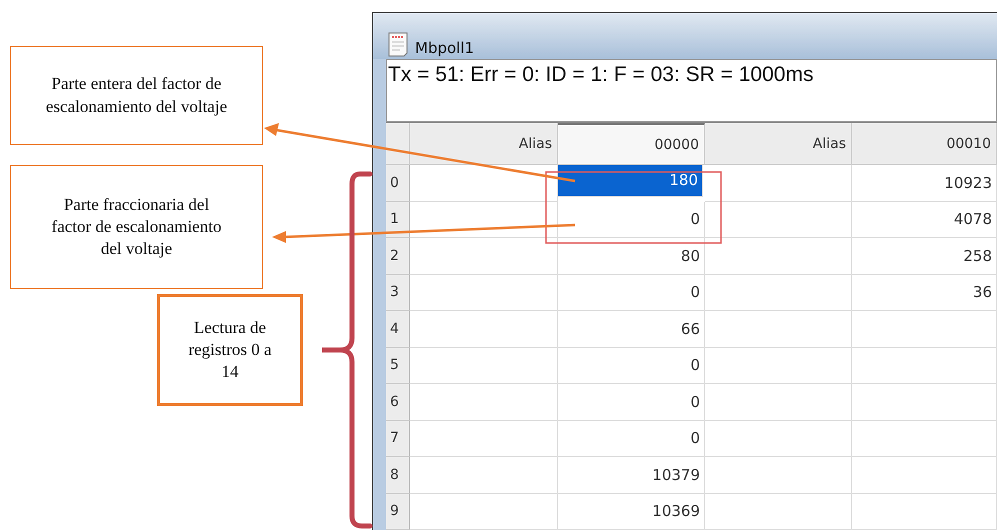  I want to click on window-title: Mbpoll1, so click(444, 48).